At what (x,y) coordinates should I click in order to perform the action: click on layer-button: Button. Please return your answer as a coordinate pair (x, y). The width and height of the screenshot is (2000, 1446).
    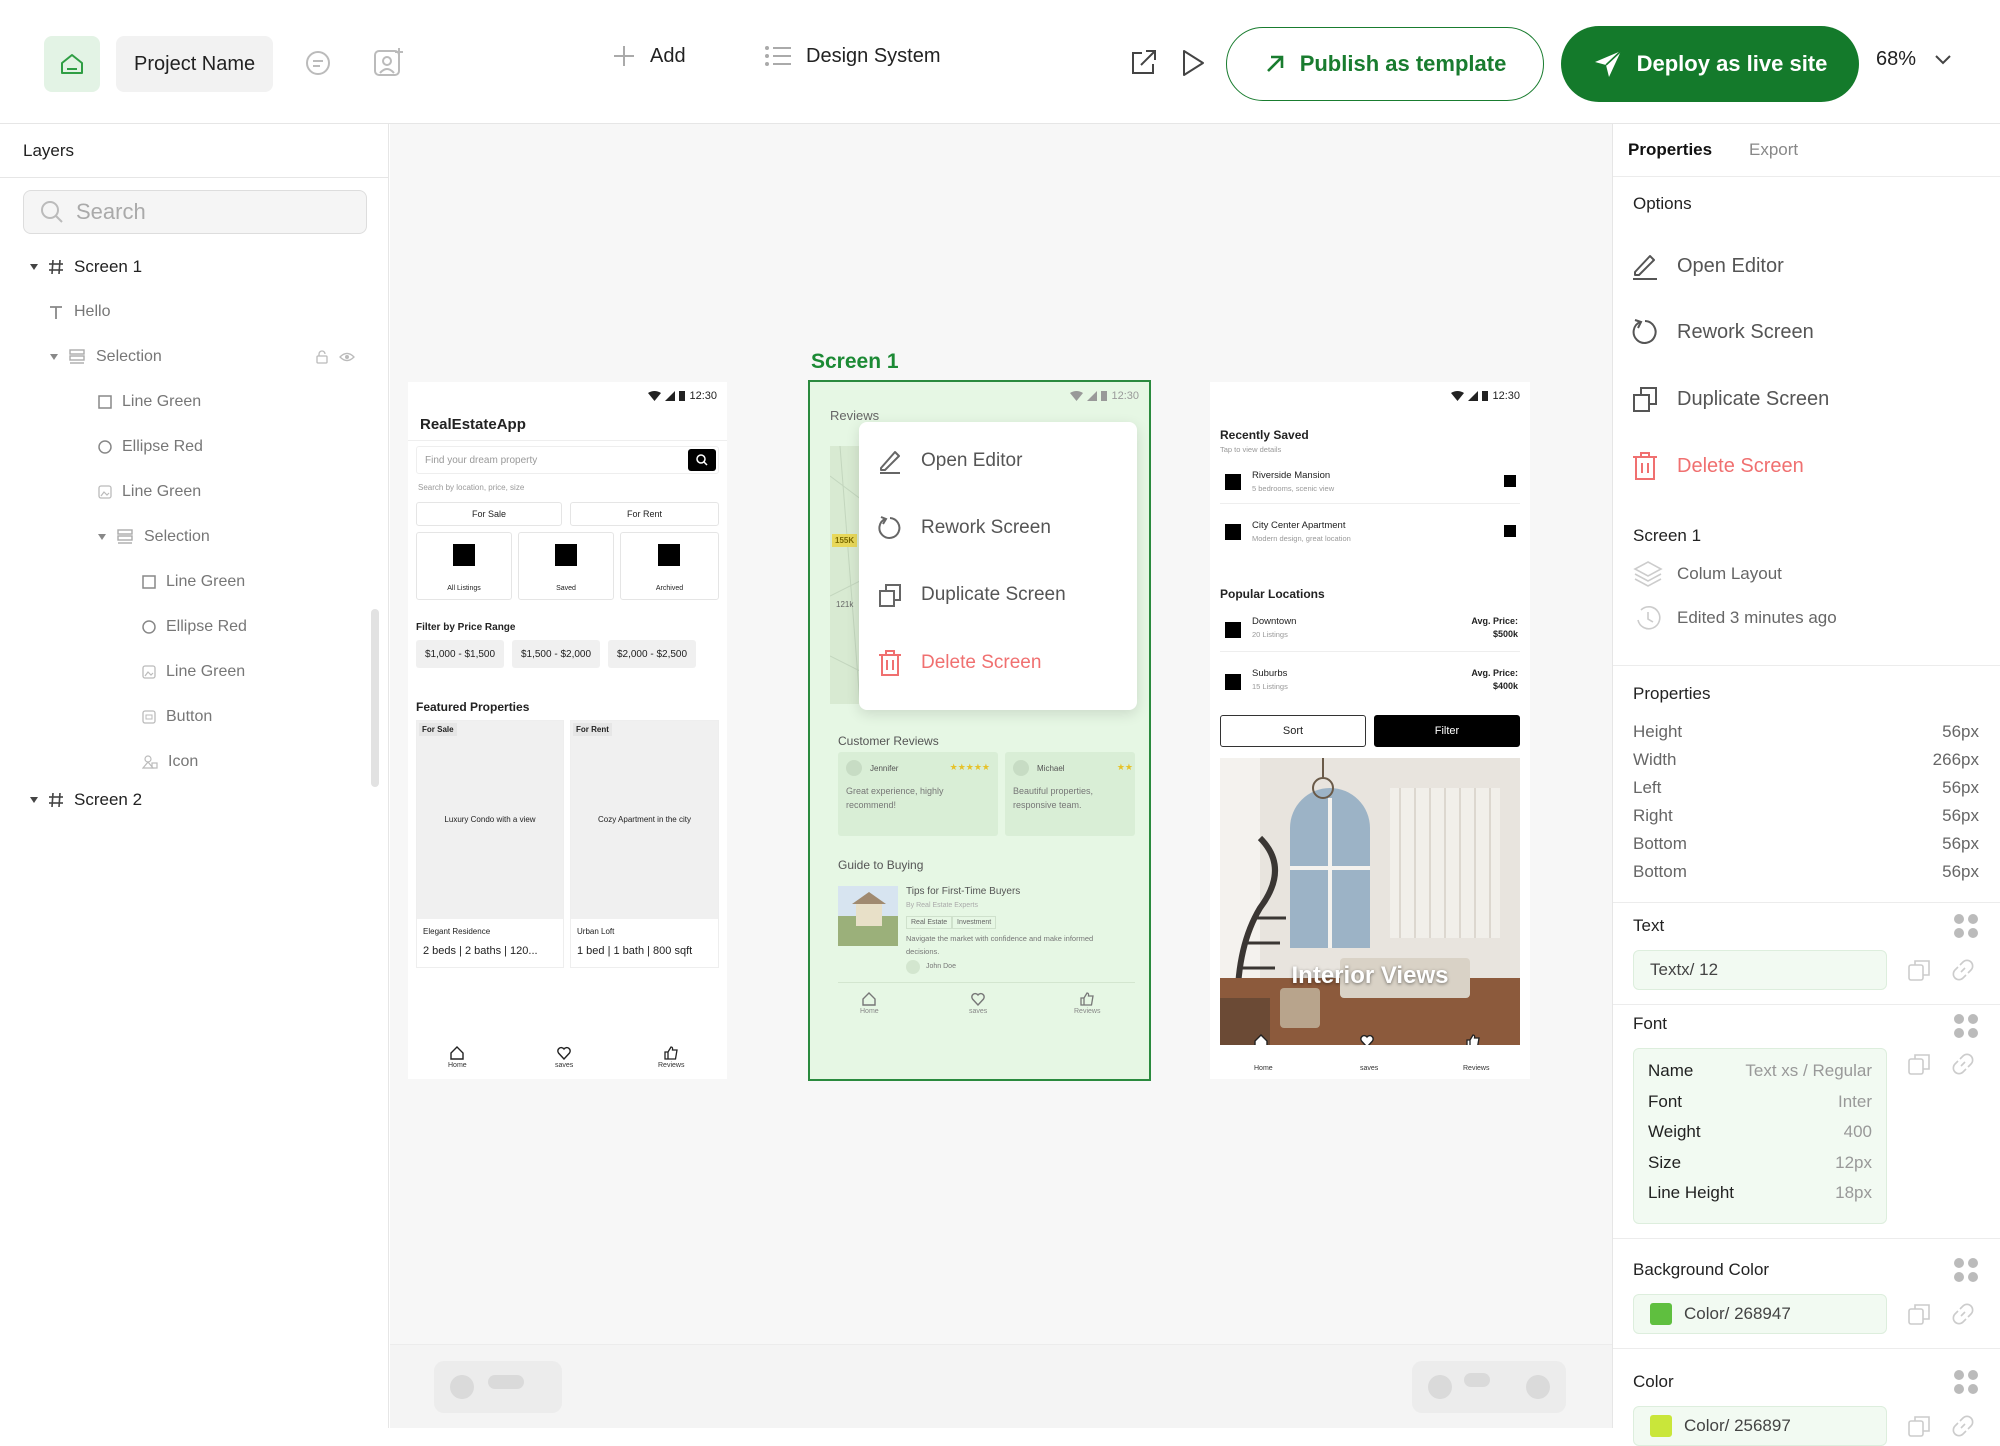
    Looking at the image, I should click on (177, 717).